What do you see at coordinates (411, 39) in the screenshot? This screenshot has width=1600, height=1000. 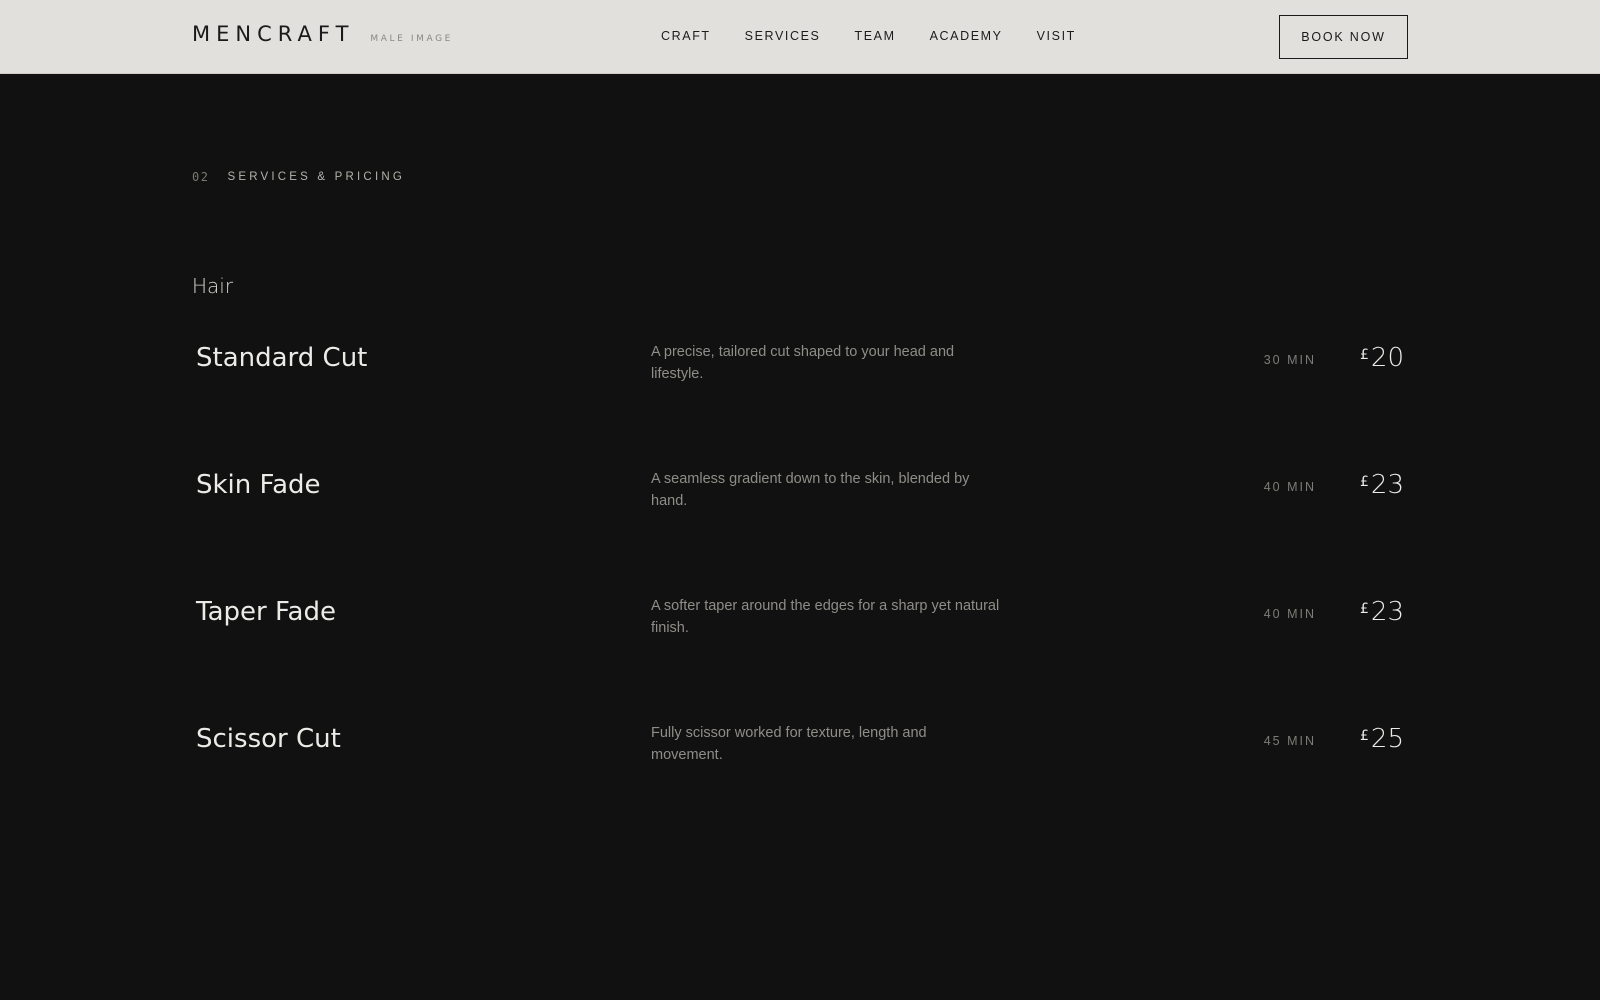 I see `brand-tagline: MALE IMAGE` at bounding box center [411, 39].